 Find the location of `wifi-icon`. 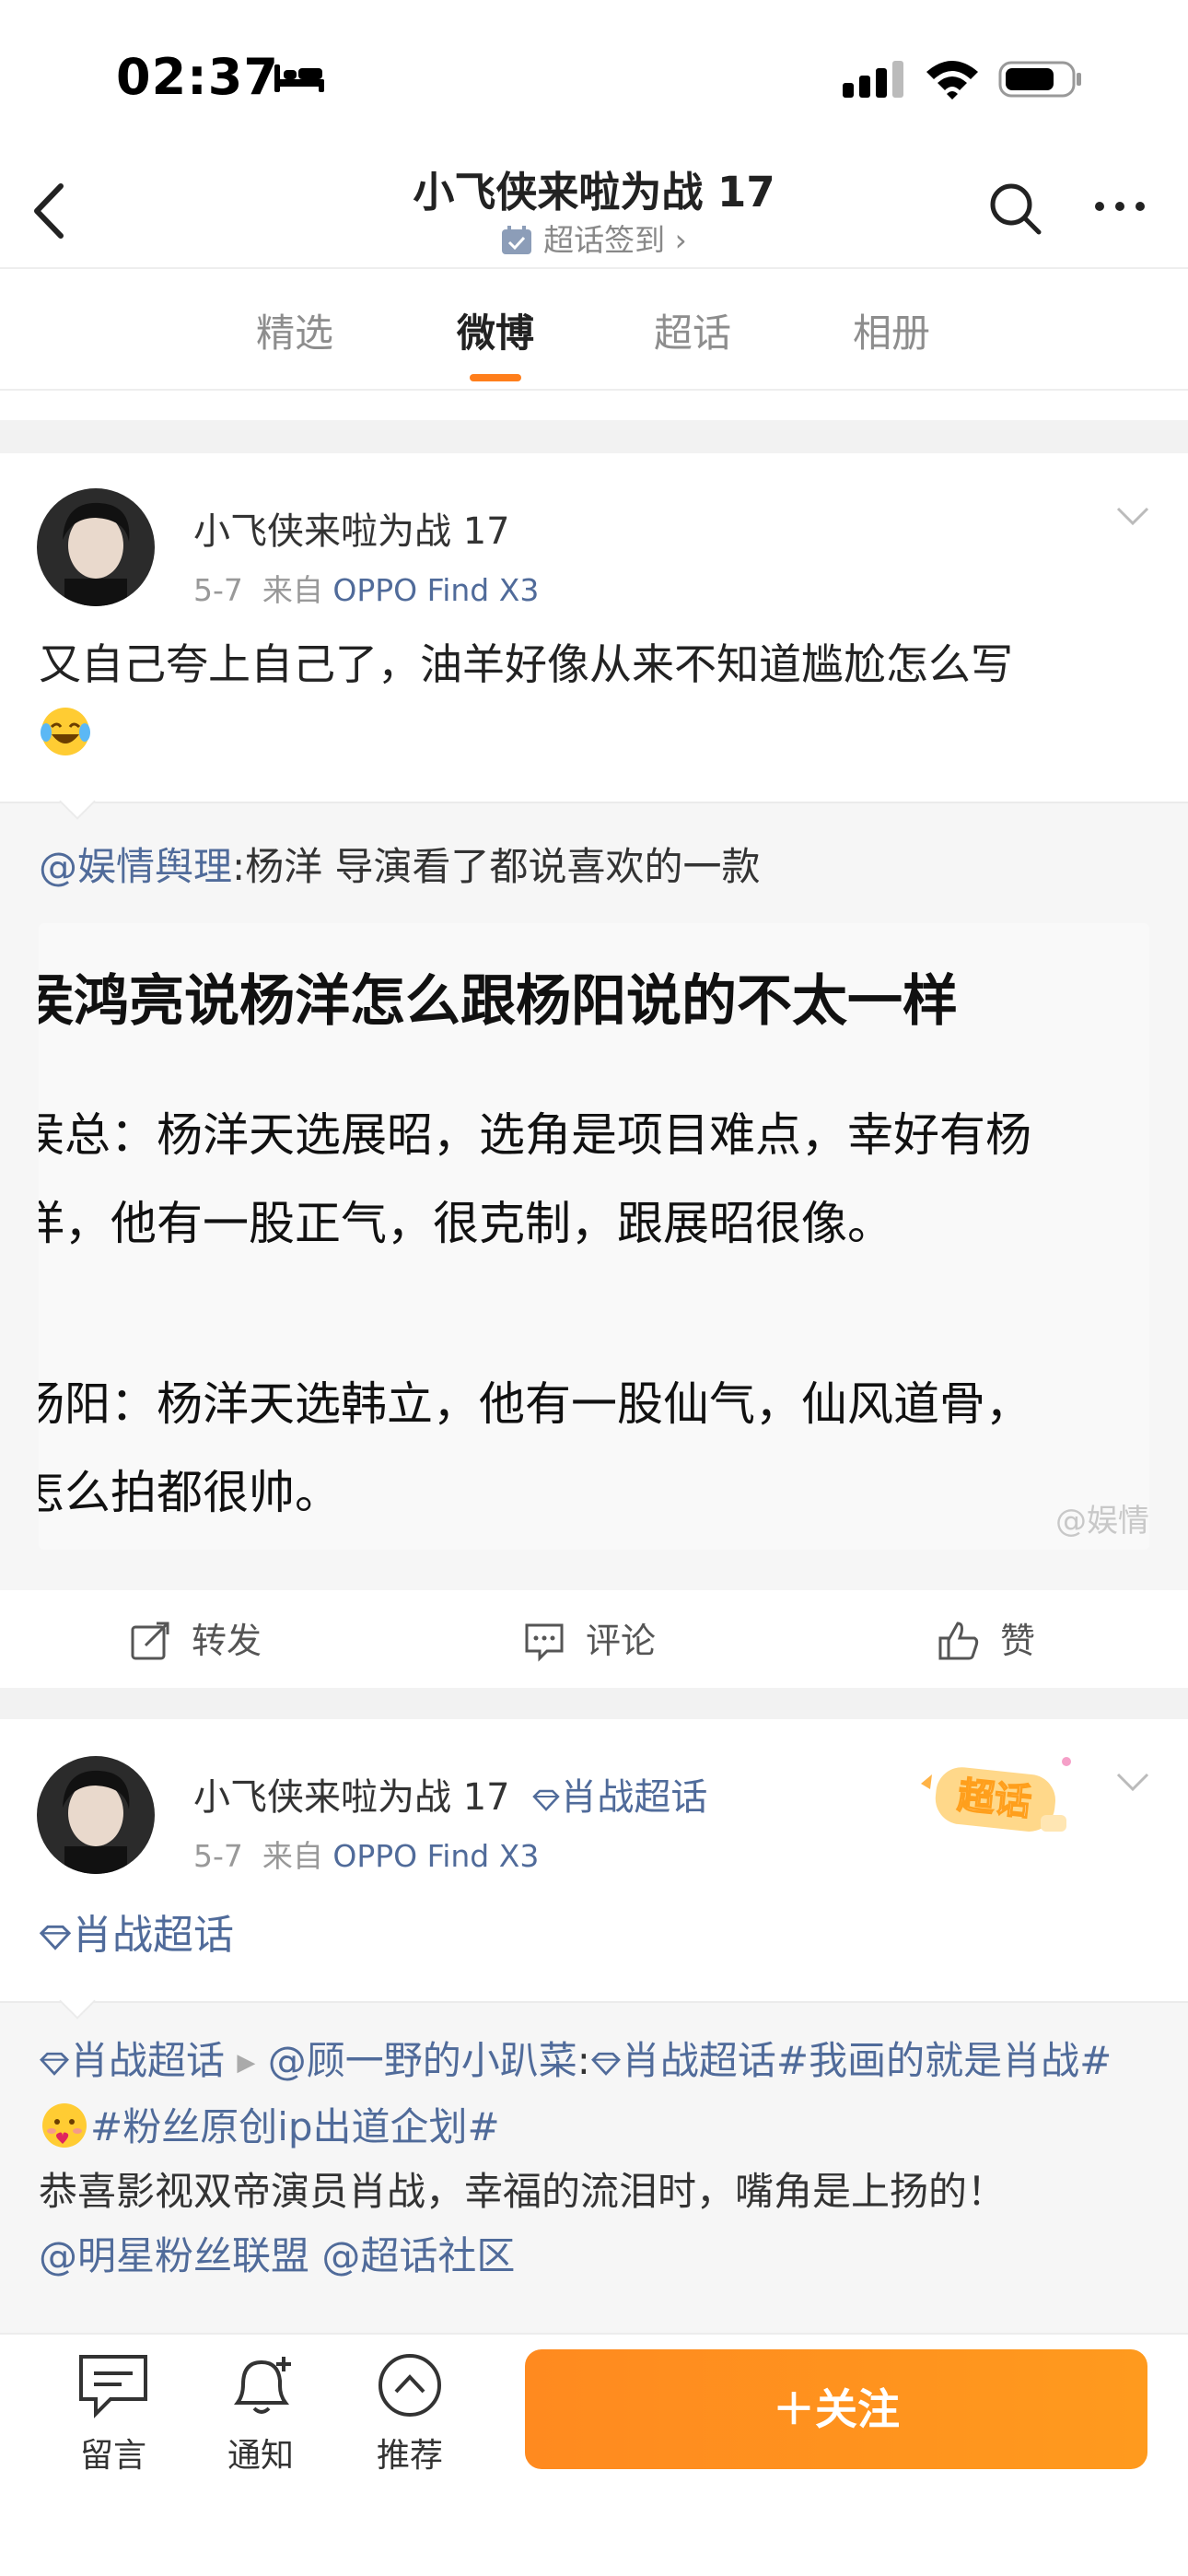

wifi-icon is located at coordinates (952, 80).